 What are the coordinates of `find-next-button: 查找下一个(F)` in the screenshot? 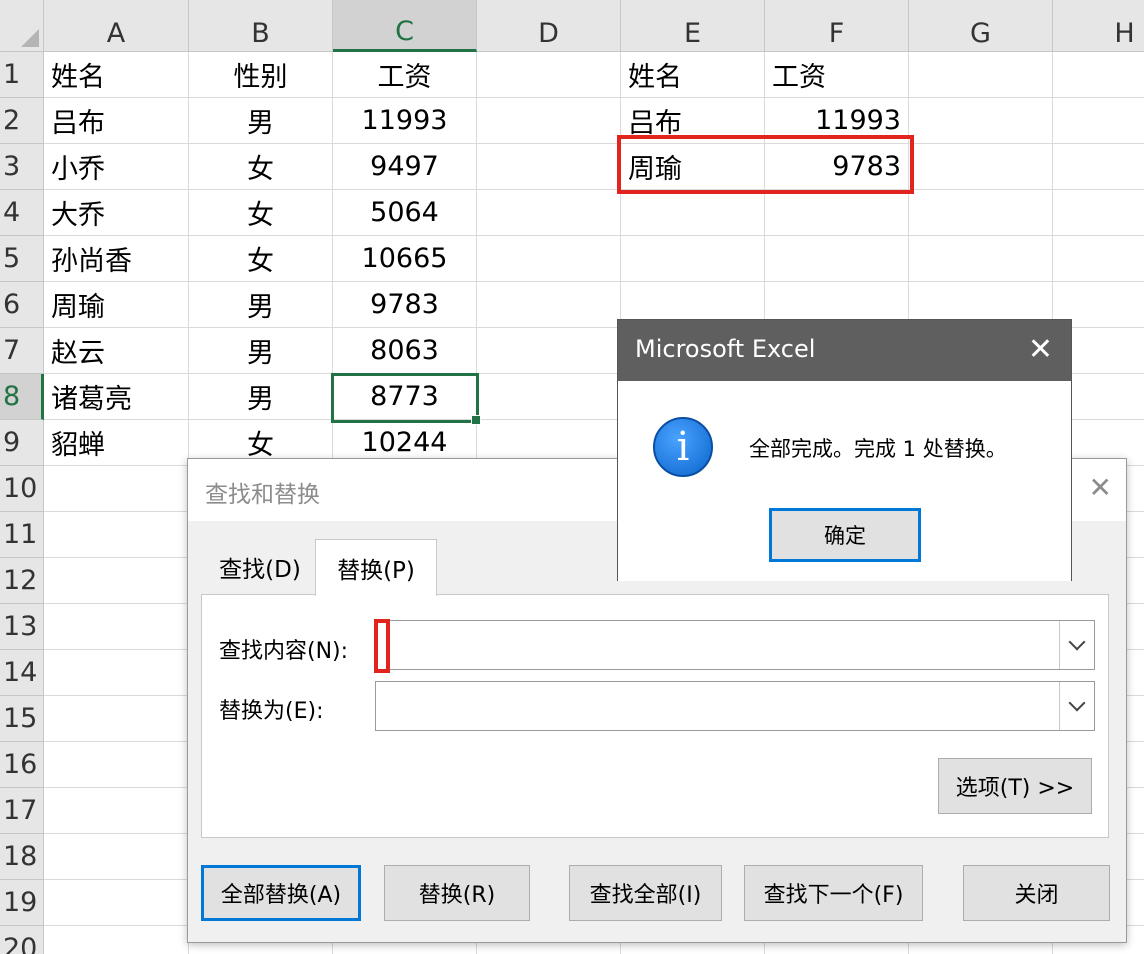 It's located at (833, 893).